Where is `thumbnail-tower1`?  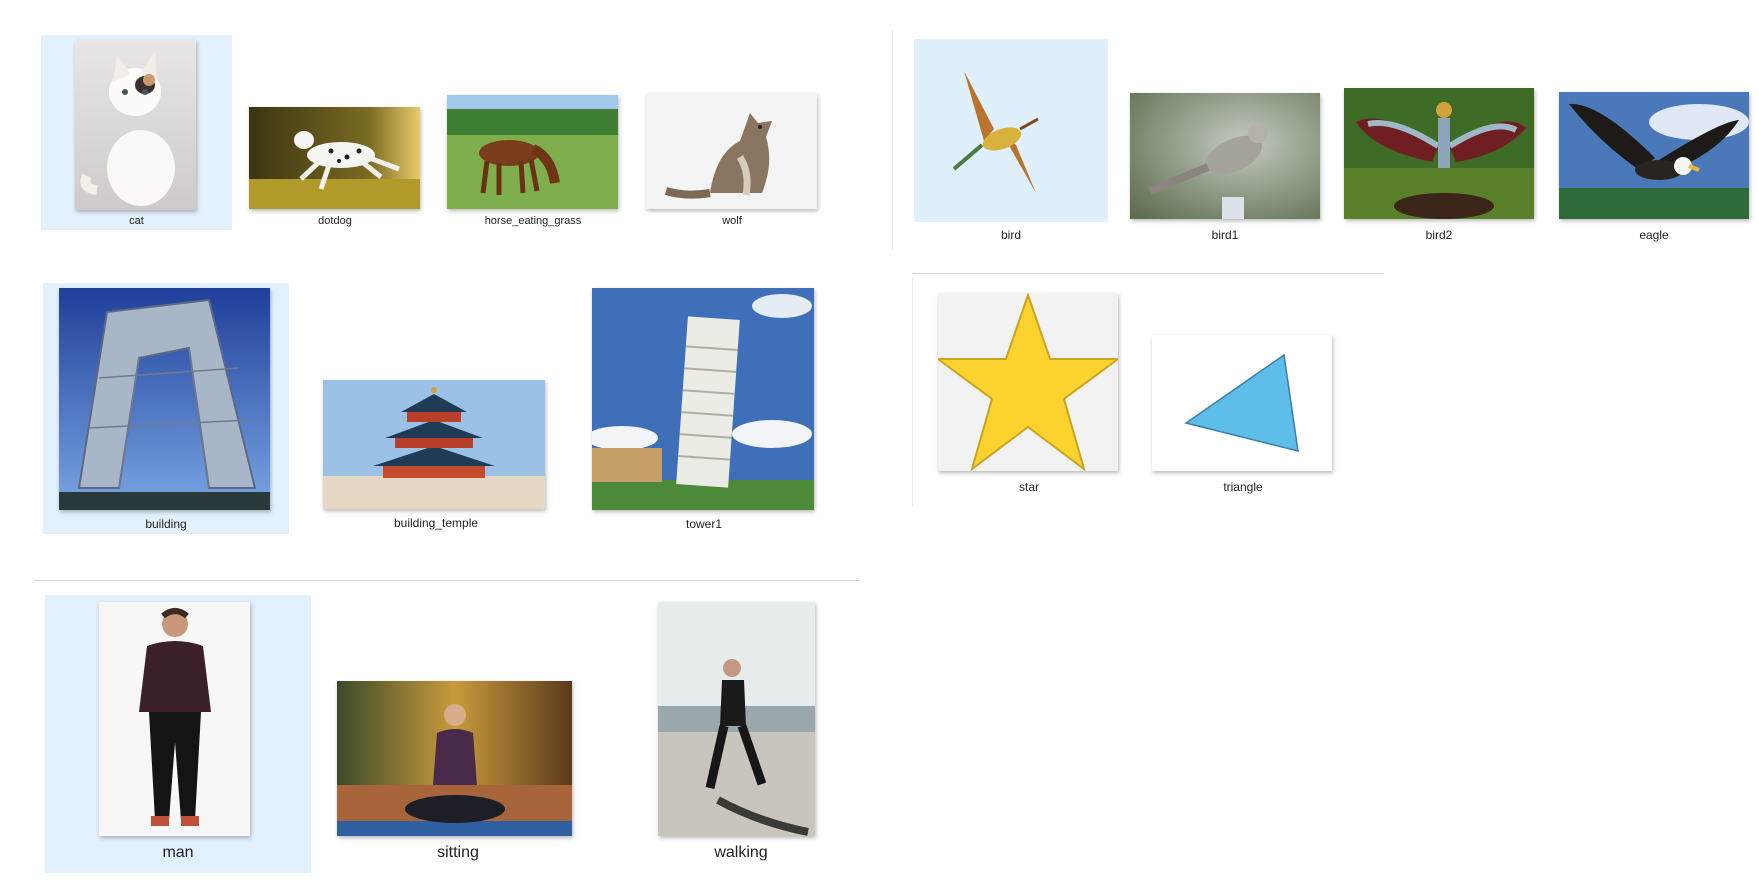
thumbnail-tower1 is located at coordinates (703, 399).